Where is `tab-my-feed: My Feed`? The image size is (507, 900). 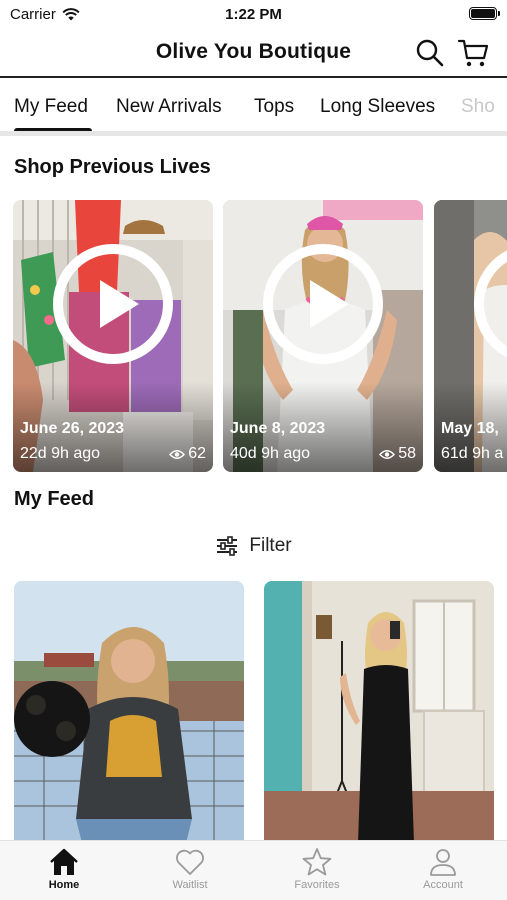
tab-my-feed: My Feed is located at coordinates (51, 107).